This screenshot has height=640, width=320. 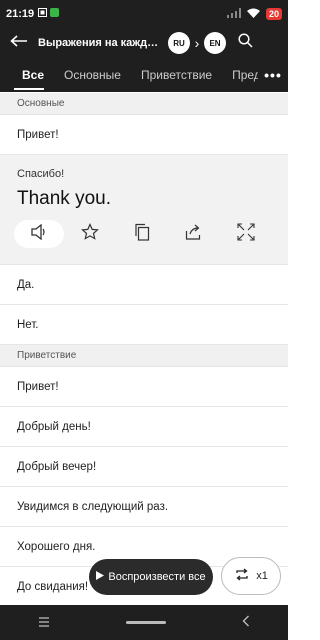 I want to click on fullscreen-button, so click(x=246, y=234).